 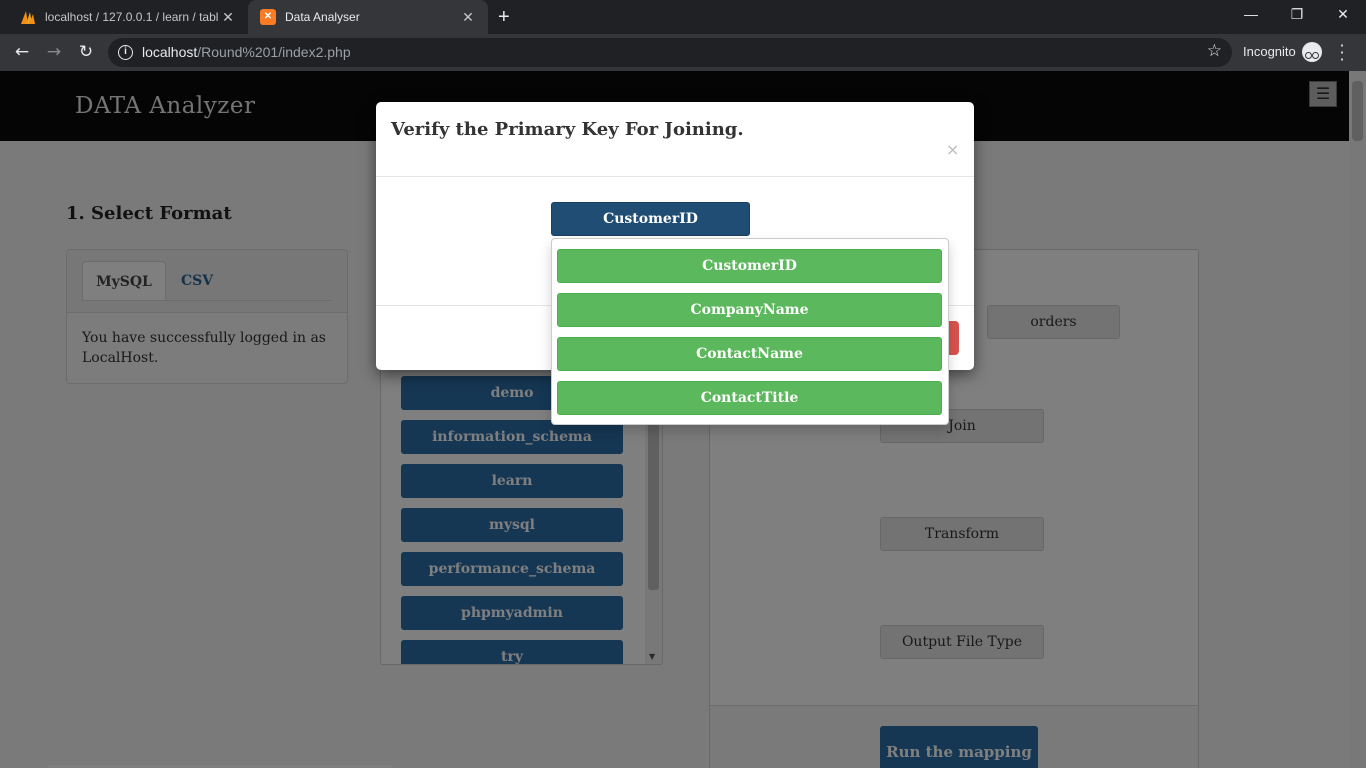 I want to click on back-icon: ←, so click(x=22, y=52).